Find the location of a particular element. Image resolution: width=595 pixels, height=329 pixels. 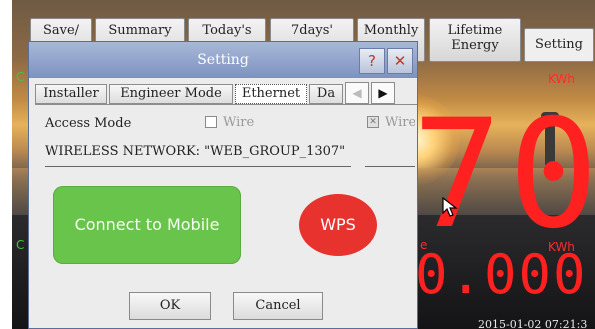

chevron-right-icon: ▶ is located at coordinates (383, 93).